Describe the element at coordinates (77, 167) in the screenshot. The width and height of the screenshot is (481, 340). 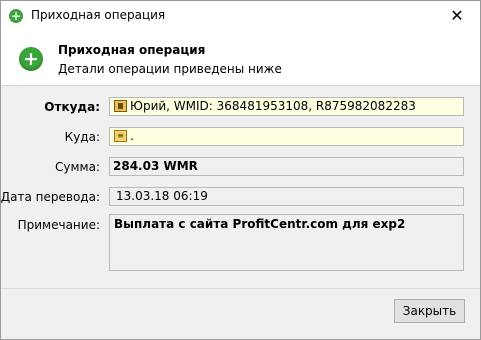
I see `amount-label: Сумма:` at that location.